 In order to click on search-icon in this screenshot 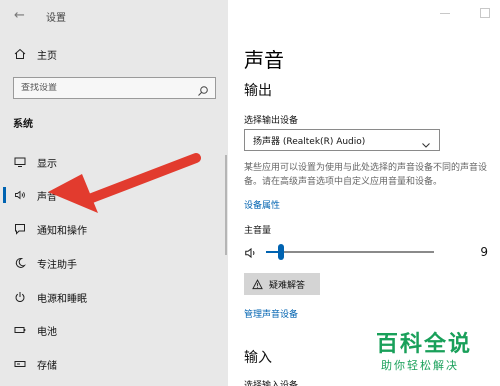, I will do `click(203, 91)`.